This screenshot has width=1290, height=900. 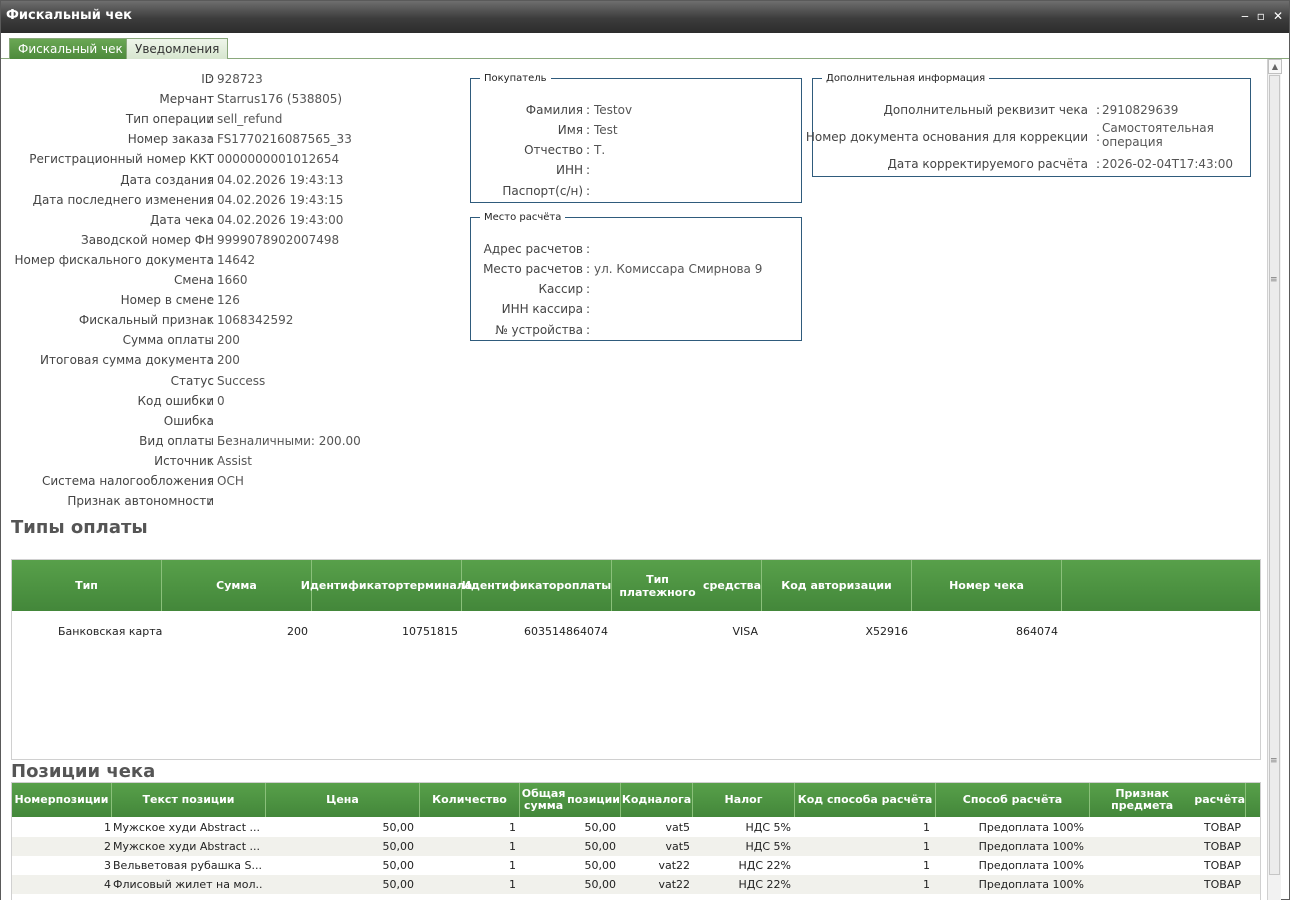 What do you see at coordinates (236, 320) in the screenshot?
I see `field-row: Фискальный признак:1068342592` at bounding box center [236, 320].